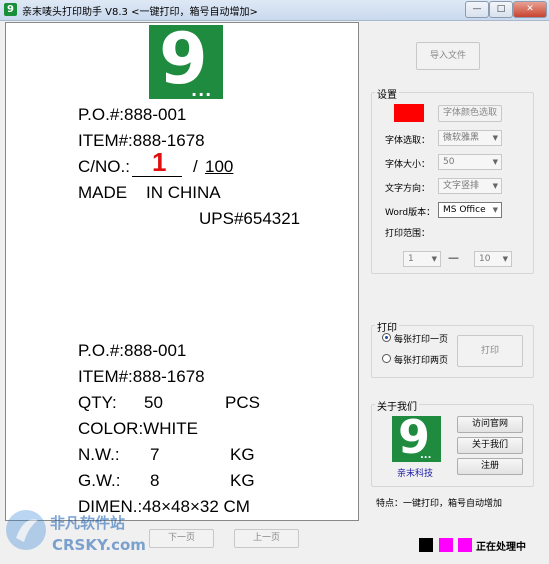 Image resolution: width=549 pixels, height=564 pixels. What do you see at coordinates (461, 138) in the screenshot?
I see `font-select-value: 微软雅黑` at bounding box center [461, 138].